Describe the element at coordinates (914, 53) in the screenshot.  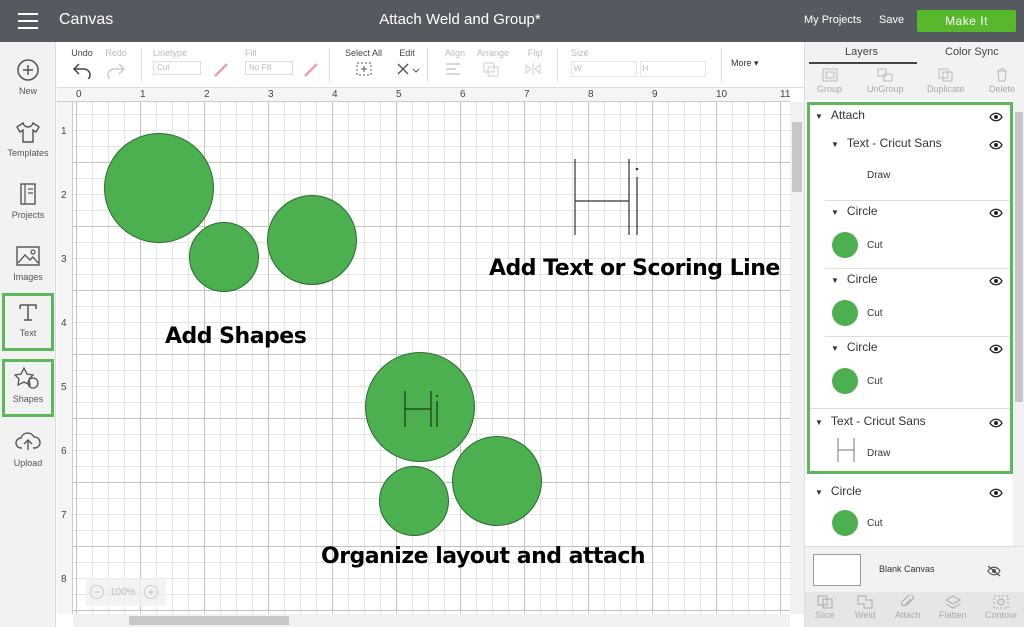
I see `panel-tabs: Layers Color Sync` at that location.